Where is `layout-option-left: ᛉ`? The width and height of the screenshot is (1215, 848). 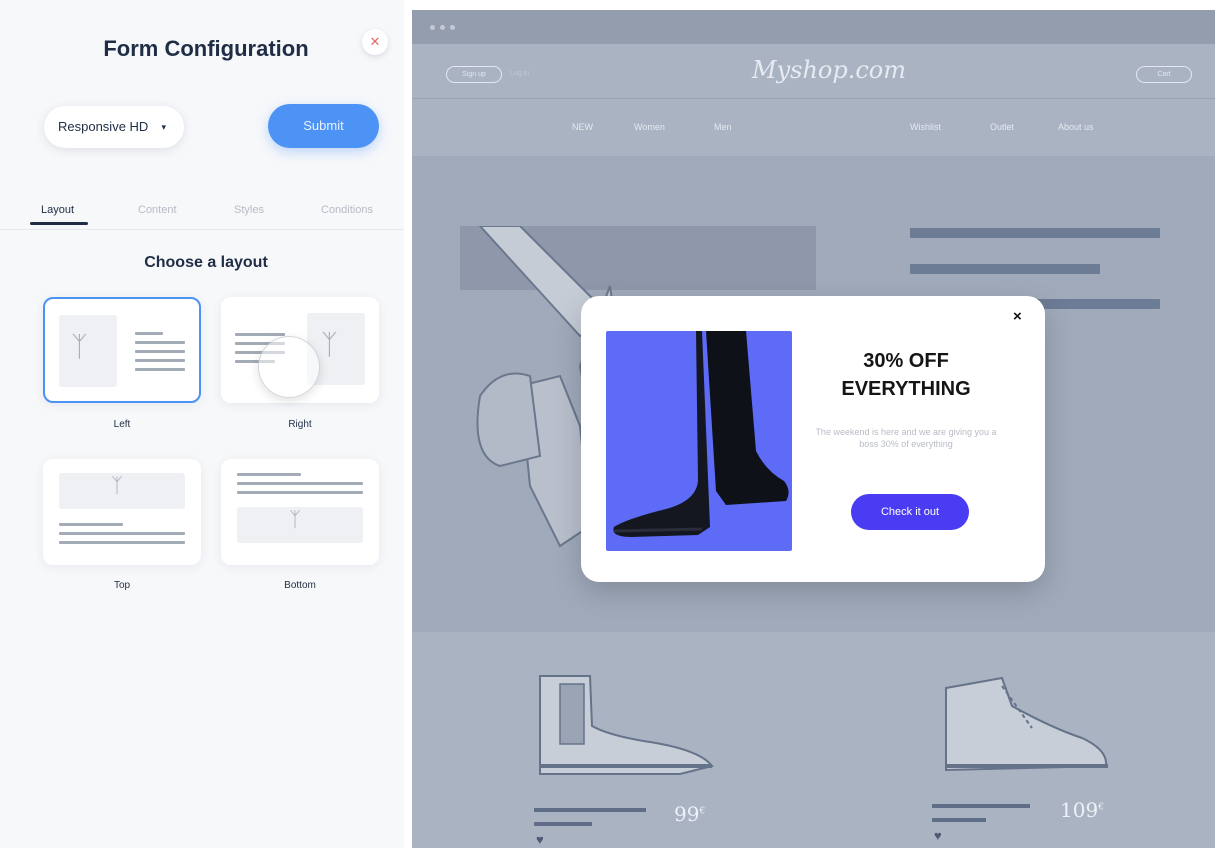
layout-option-left: ᛉ is located at coordinates (122, 350).